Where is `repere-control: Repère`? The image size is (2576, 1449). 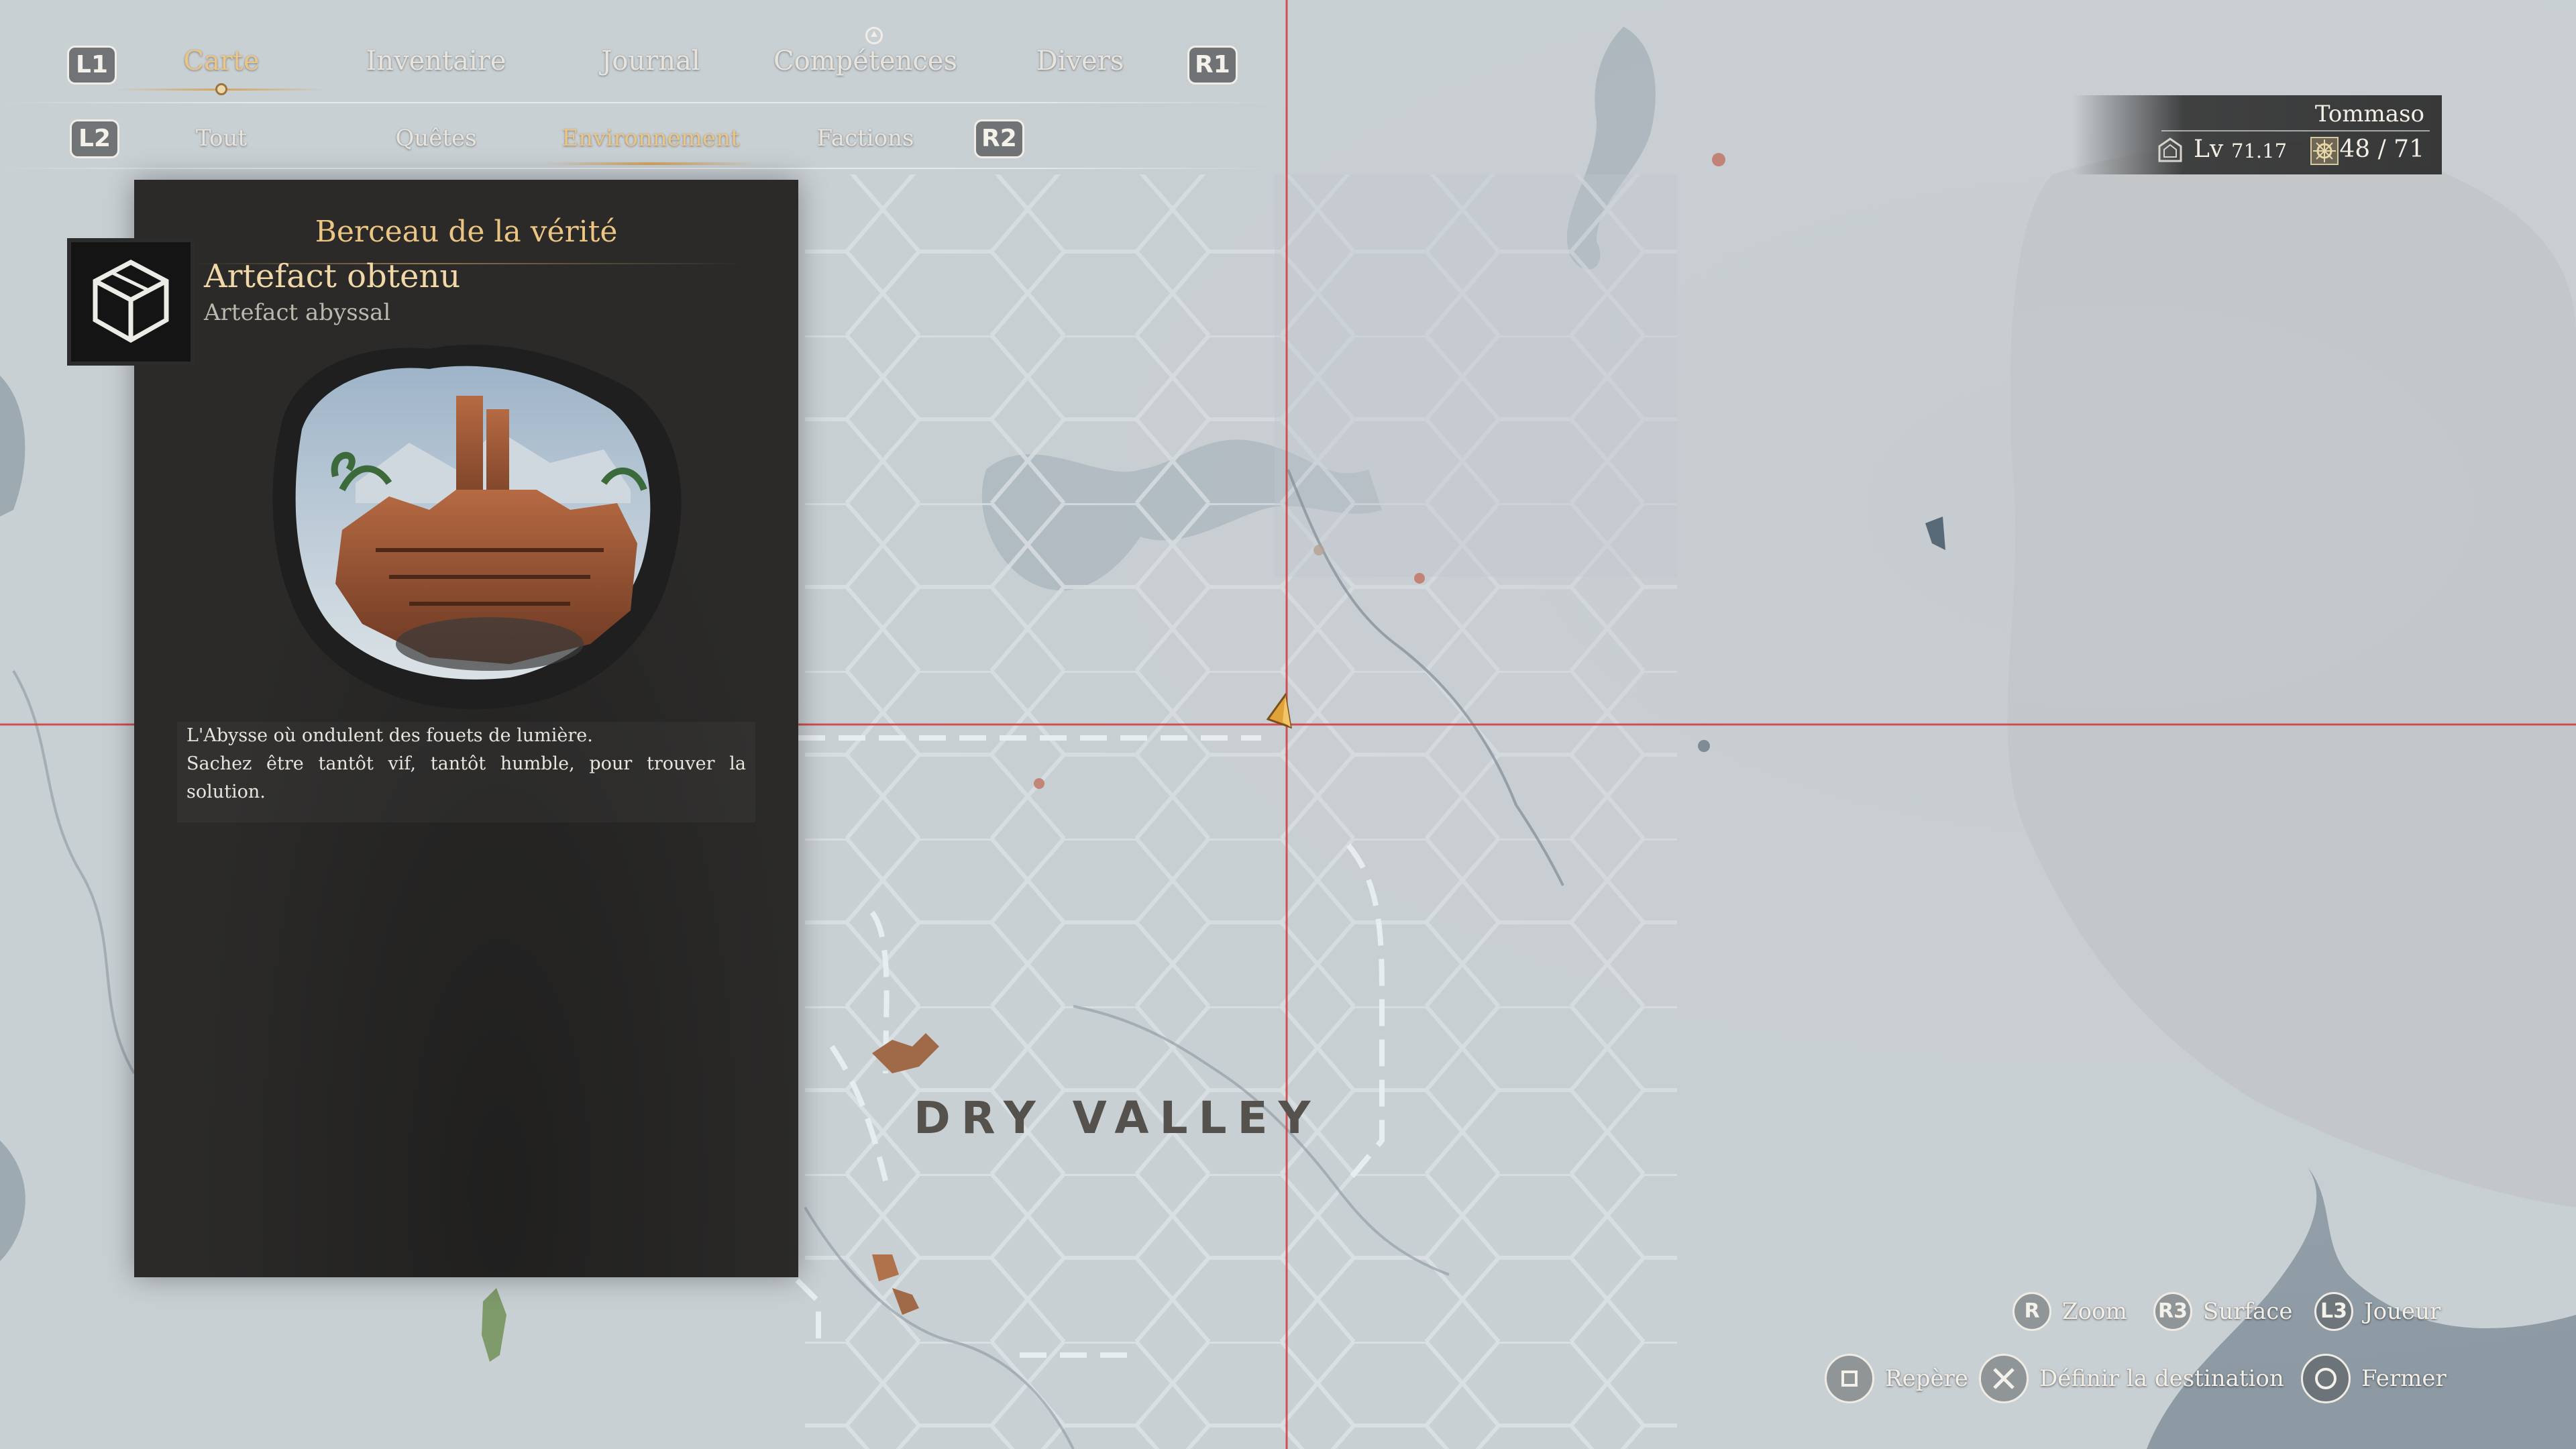
repere-control: Repère is located at coordinates (1896, 1378).